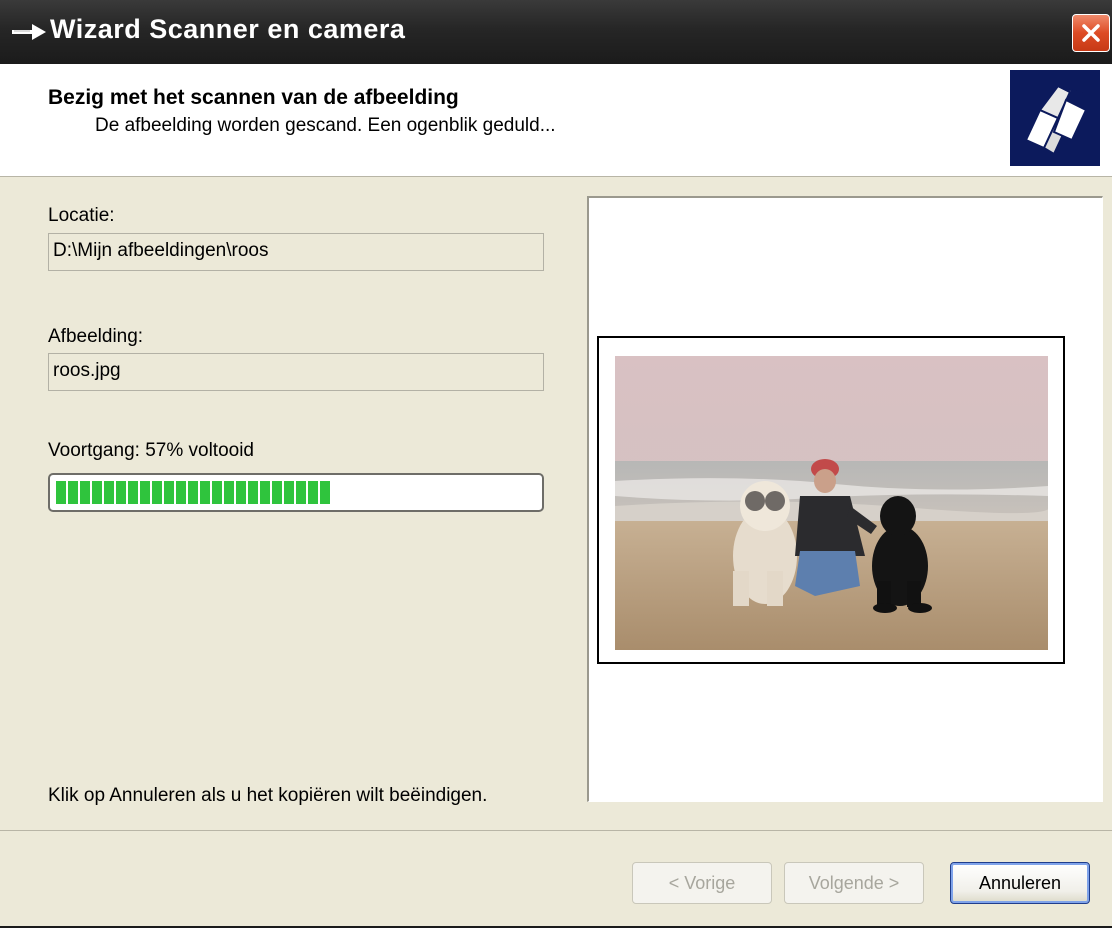 This screenshot has height=928, width=1112. Describe the element at coordinates (30, 32) in the screenshot. I see `scanner-arrow-icon` at that location.